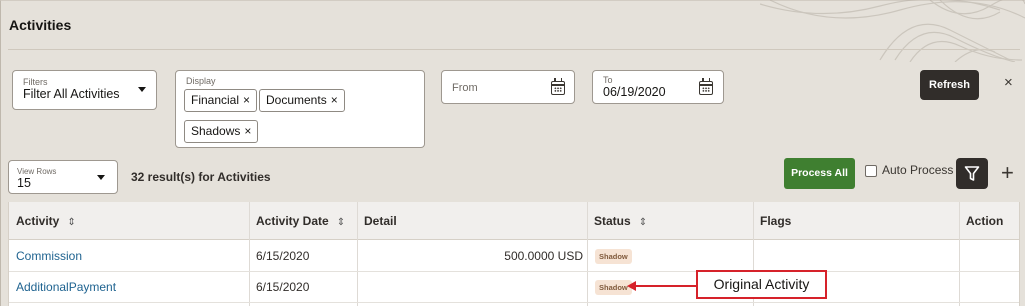 The image size is (1025, 306). Describe the element at coordinates (62, 287) in the screenshot. I see `activity-link: AdditionalPayment` at that location.